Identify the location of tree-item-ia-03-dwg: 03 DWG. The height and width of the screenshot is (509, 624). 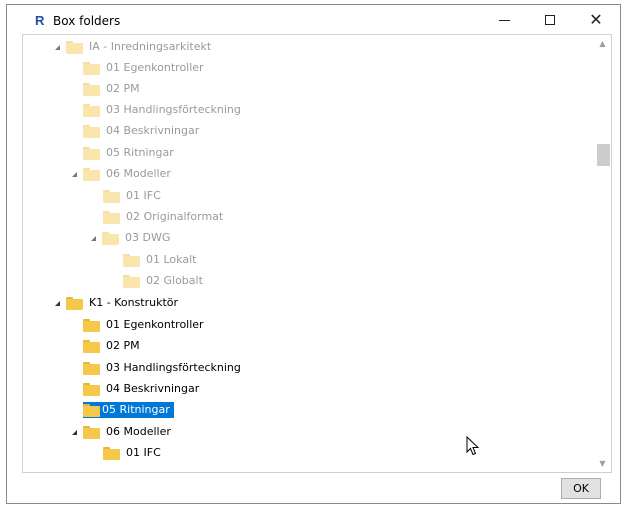
(129, 238).